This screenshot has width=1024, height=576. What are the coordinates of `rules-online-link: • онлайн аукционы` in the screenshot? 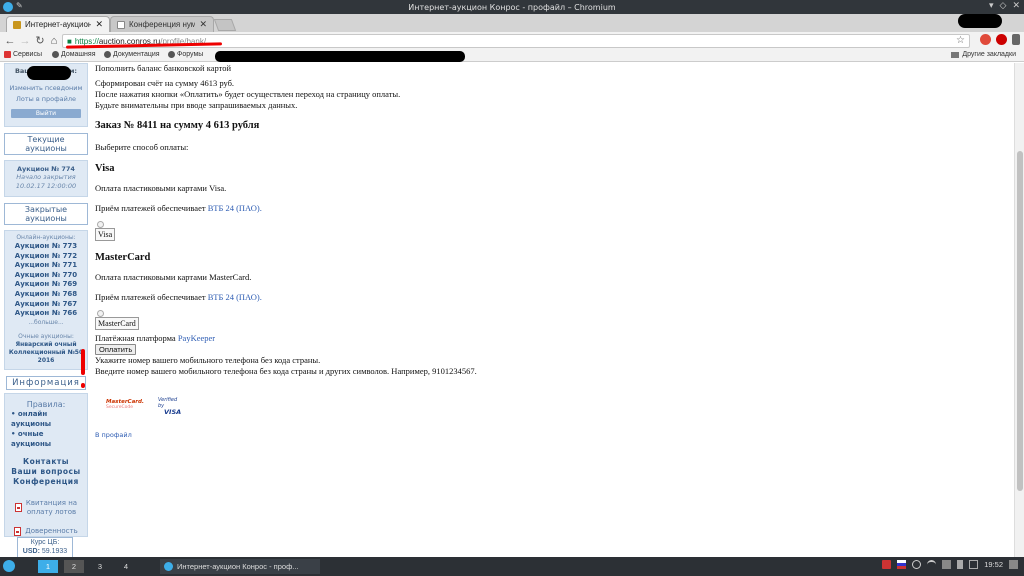 It's located at (46, 419).